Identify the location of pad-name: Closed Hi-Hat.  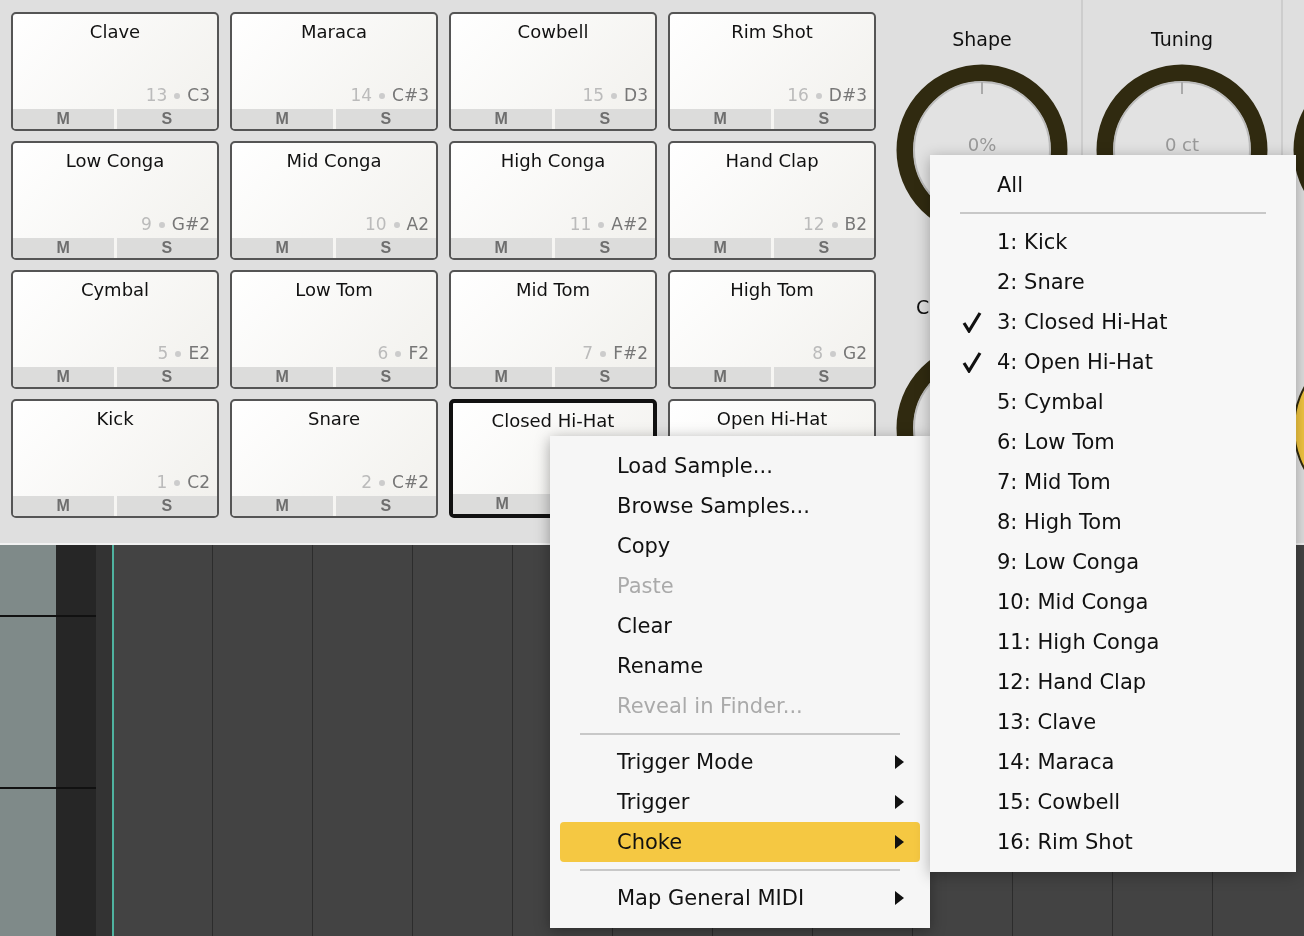
(553, 421).